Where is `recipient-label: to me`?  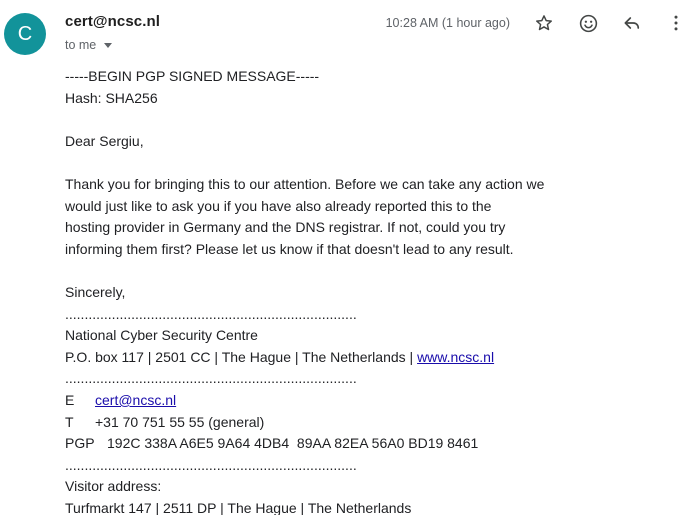 recipient-label: to me is located at coordinates (81, 45).